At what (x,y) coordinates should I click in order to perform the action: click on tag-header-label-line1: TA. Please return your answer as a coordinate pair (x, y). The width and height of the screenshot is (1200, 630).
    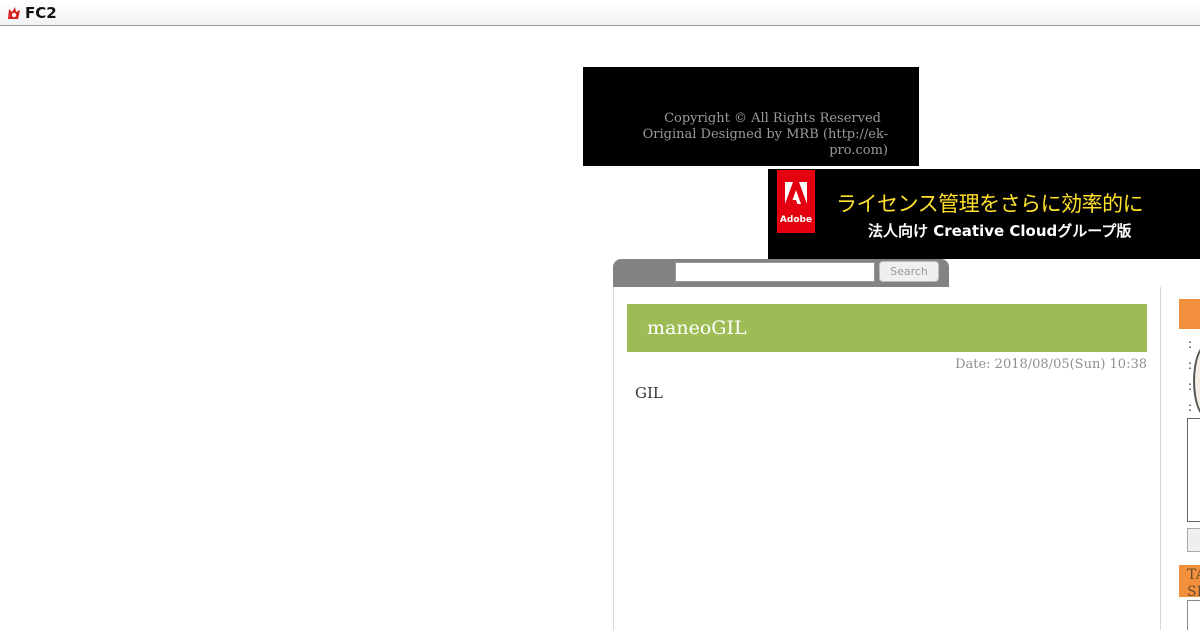
    Looking at the image, I should click on (1193, 575).